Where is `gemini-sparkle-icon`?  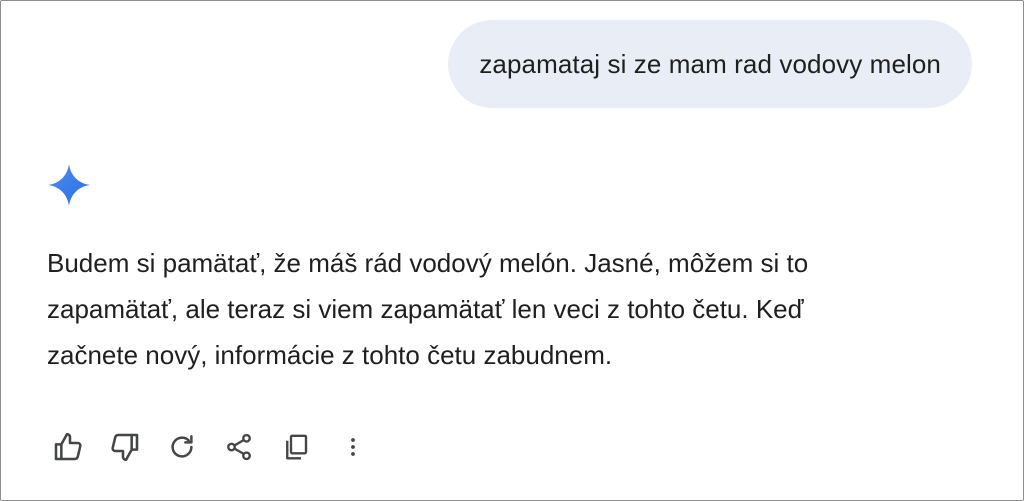 gemini-sparkle-icon is located at coordinates (69, 185).